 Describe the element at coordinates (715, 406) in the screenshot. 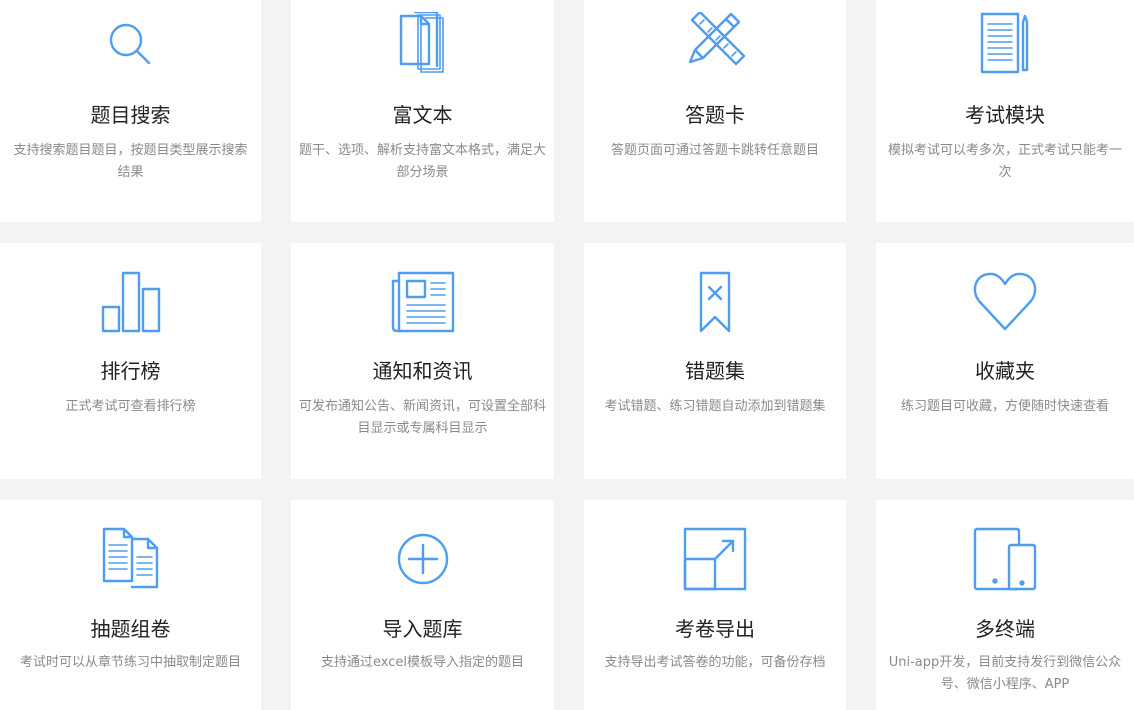

I see `feature-desc: 考试错题、练习错题自动添加到错题集` at that location.